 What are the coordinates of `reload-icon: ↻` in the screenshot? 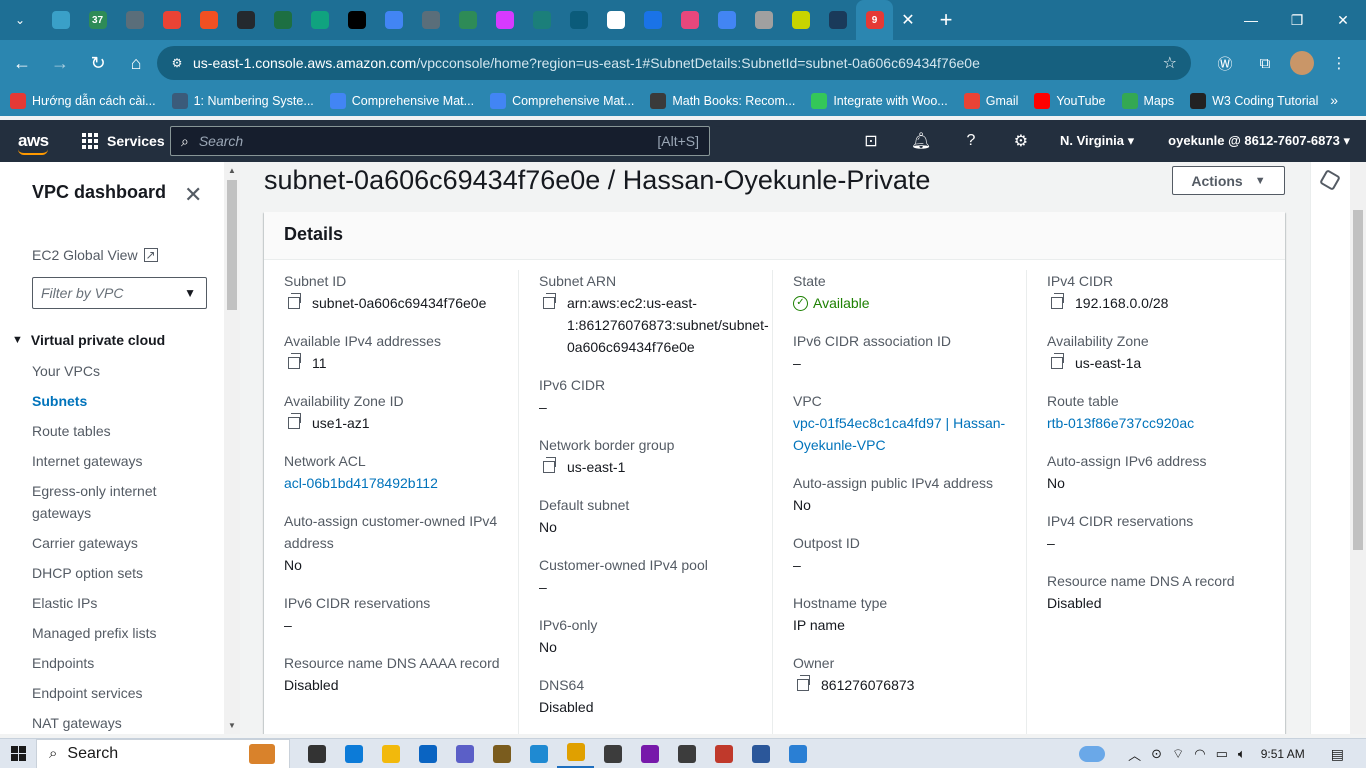 It's located at (98, 63).